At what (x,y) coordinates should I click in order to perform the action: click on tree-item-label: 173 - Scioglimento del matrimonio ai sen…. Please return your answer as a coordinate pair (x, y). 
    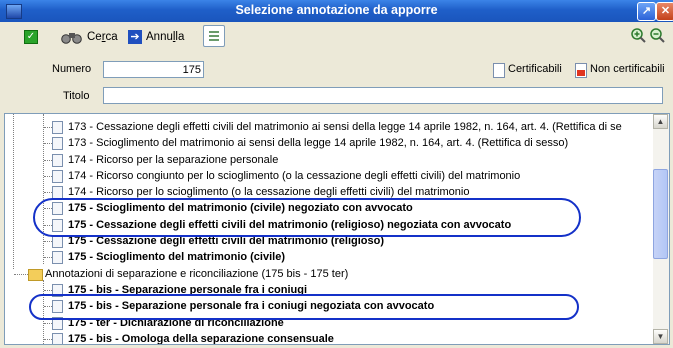
    Looking at the image, I should click on (318, 143).